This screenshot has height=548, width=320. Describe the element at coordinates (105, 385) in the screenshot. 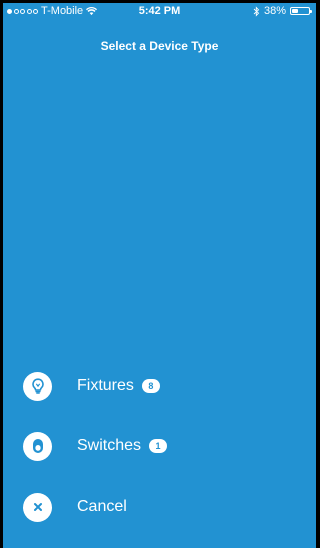

I see `option-label: Fixtures` at that location.